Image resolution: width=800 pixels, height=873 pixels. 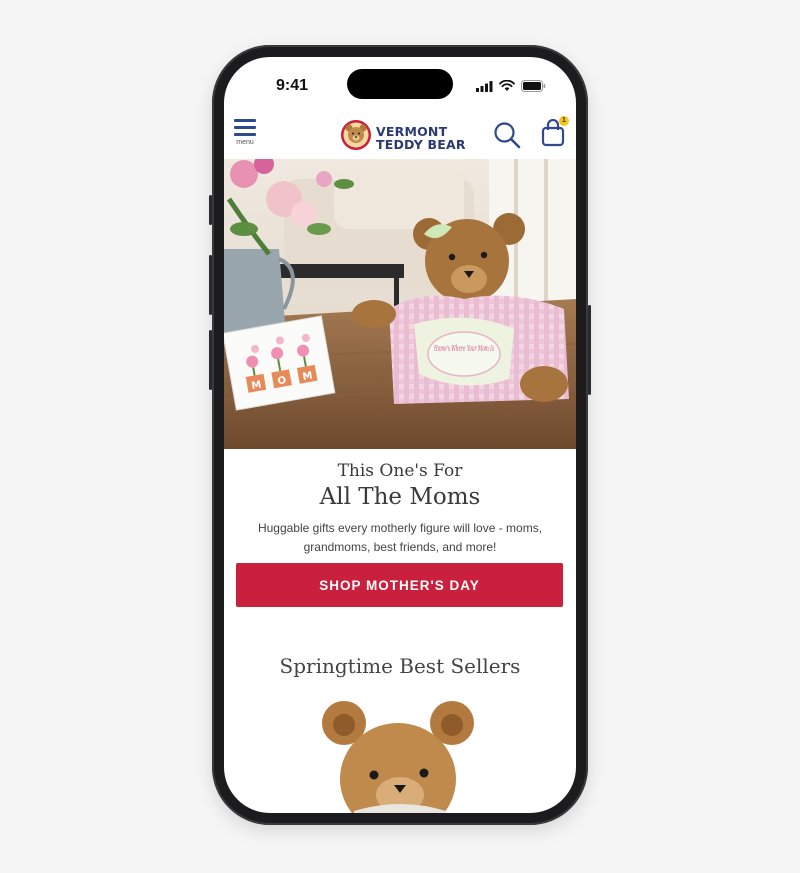 I want to click on search-button, so click(x=507, y=135).